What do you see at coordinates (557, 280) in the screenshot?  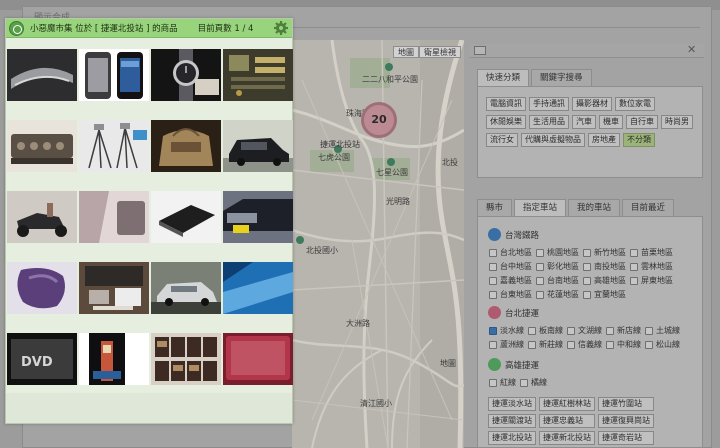 I see `rail-area-checkbox: 台南地區` at bounding box center [557, 280].